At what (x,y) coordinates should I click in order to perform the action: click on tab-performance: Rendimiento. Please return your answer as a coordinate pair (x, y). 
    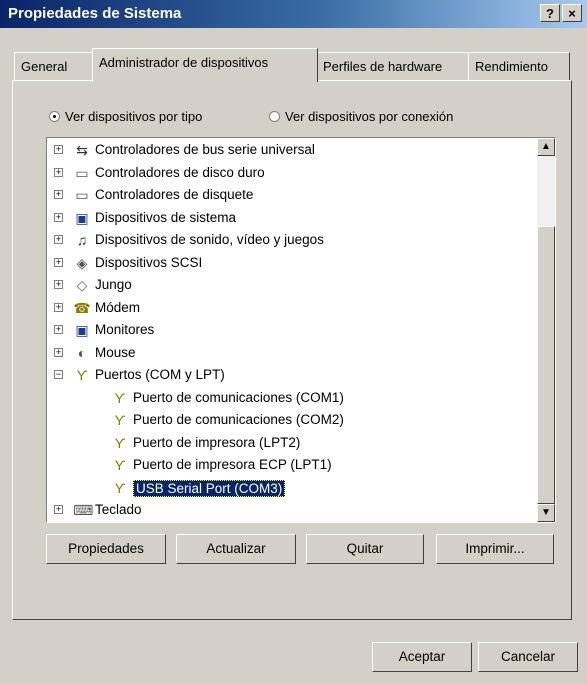
    Looking at the image, I should click on (519, 66).